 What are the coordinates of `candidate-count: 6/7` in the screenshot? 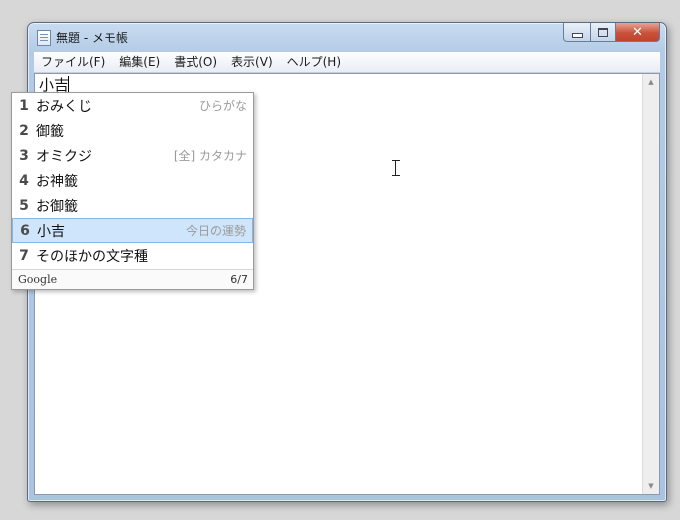 It's located at (239, 279).